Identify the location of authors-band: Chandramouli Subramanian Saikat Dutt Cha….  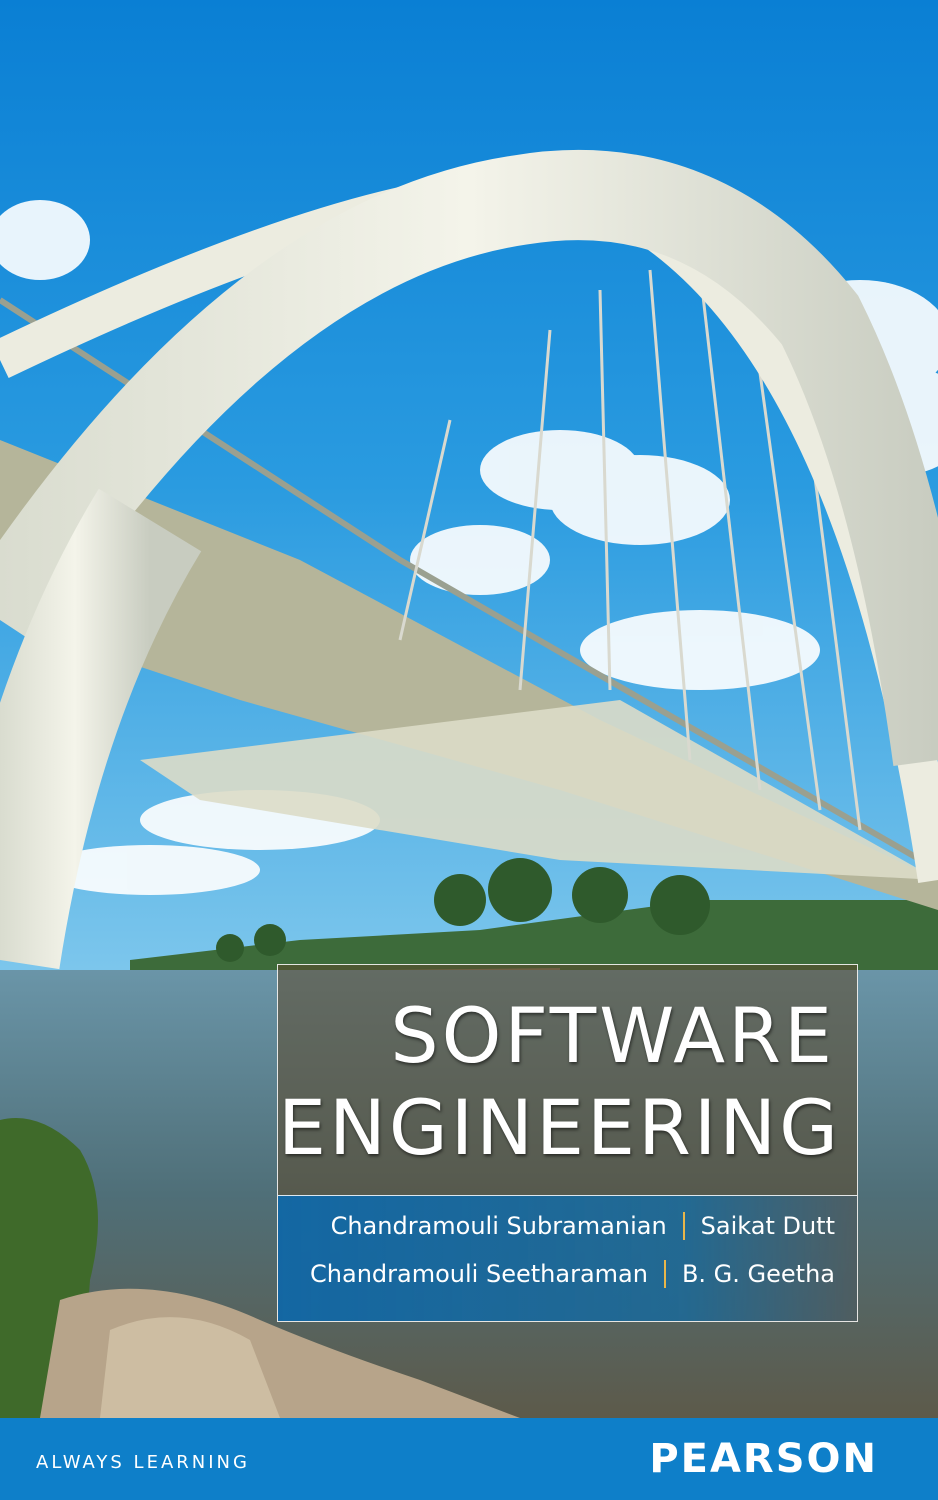
(567, 1258).